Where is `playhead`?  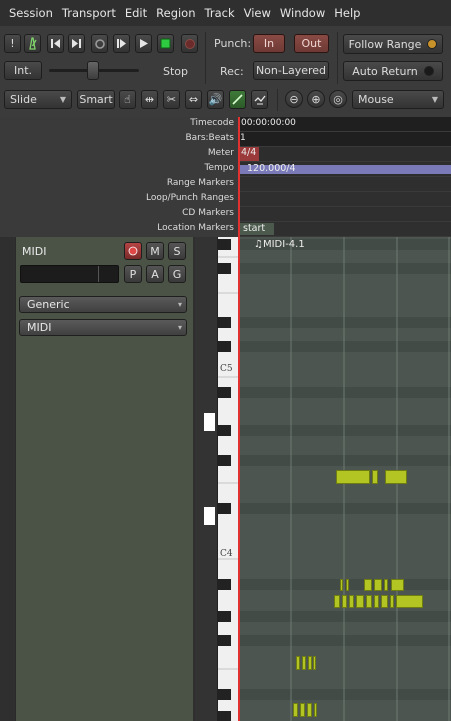 playhead is located at coordinates (239, 177).